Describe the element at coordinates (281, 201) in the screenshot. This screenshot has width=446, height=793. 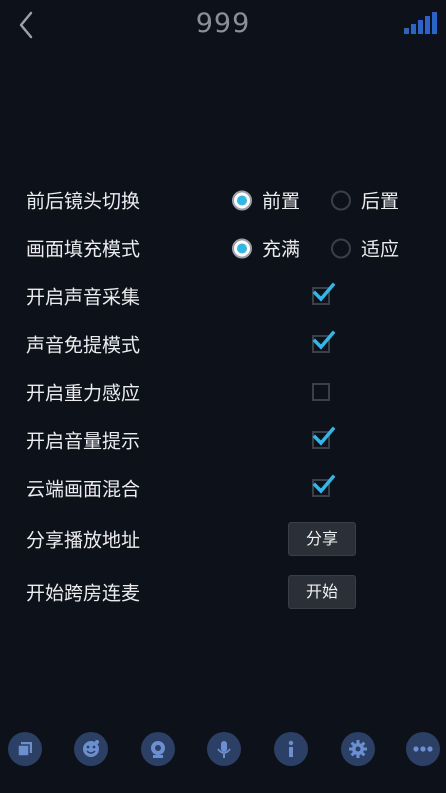
I see `front-camera-label: 前置` at that location.